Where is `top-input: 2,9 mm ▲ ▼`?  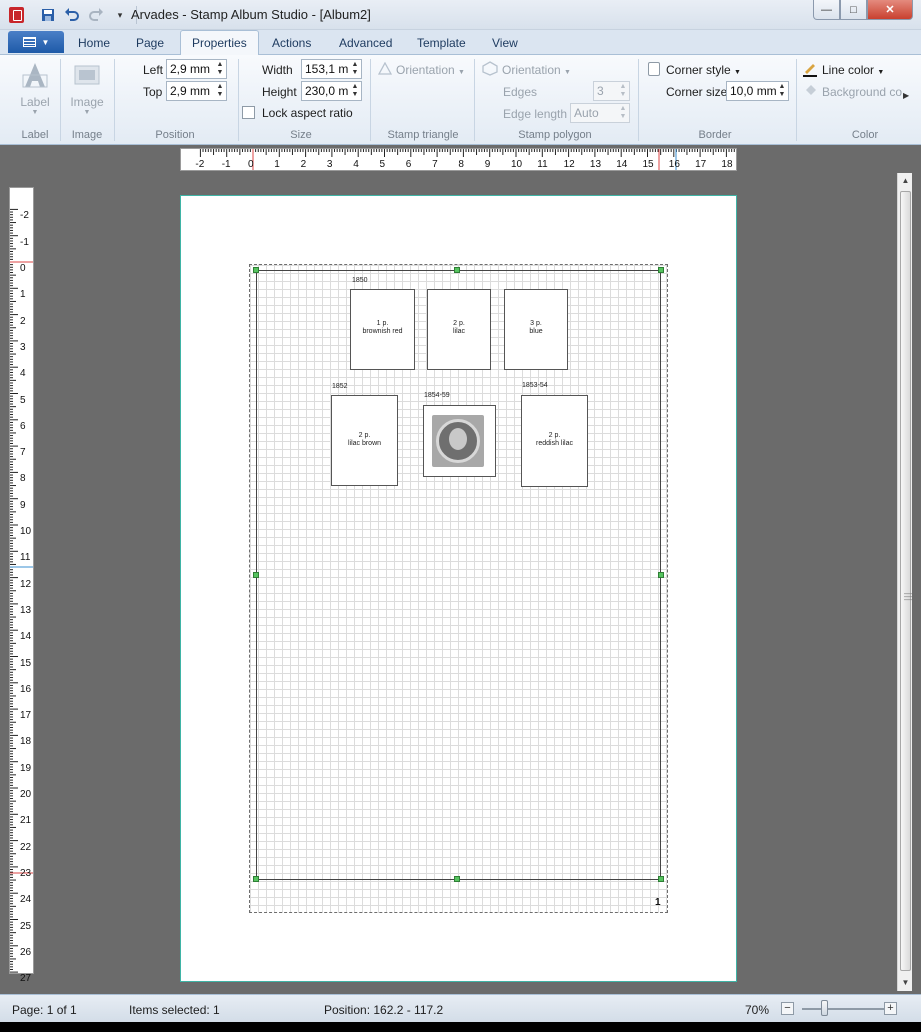 top-input: 2,9 mm ▲ ▼ is located at coordinates (196, 91).